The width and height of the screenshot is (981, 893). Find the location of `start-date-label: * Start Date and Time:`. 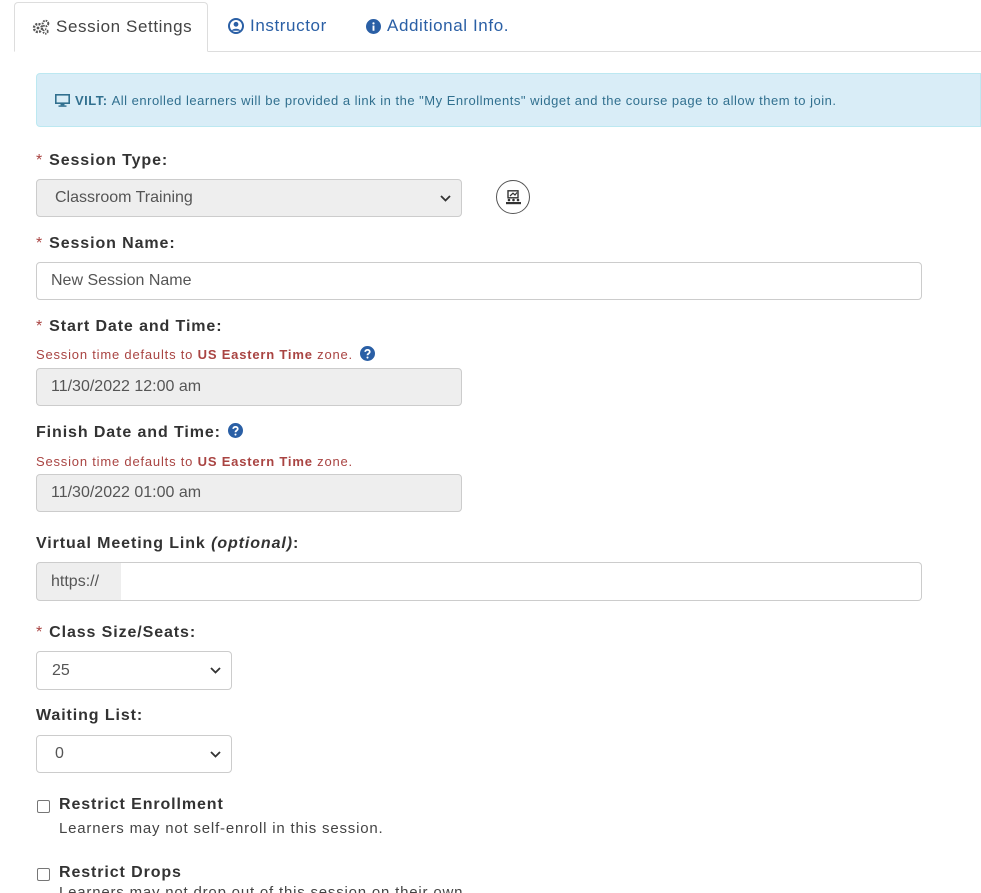

start-date-label: * Start Date and Time: is located at coordinates (129, 327).